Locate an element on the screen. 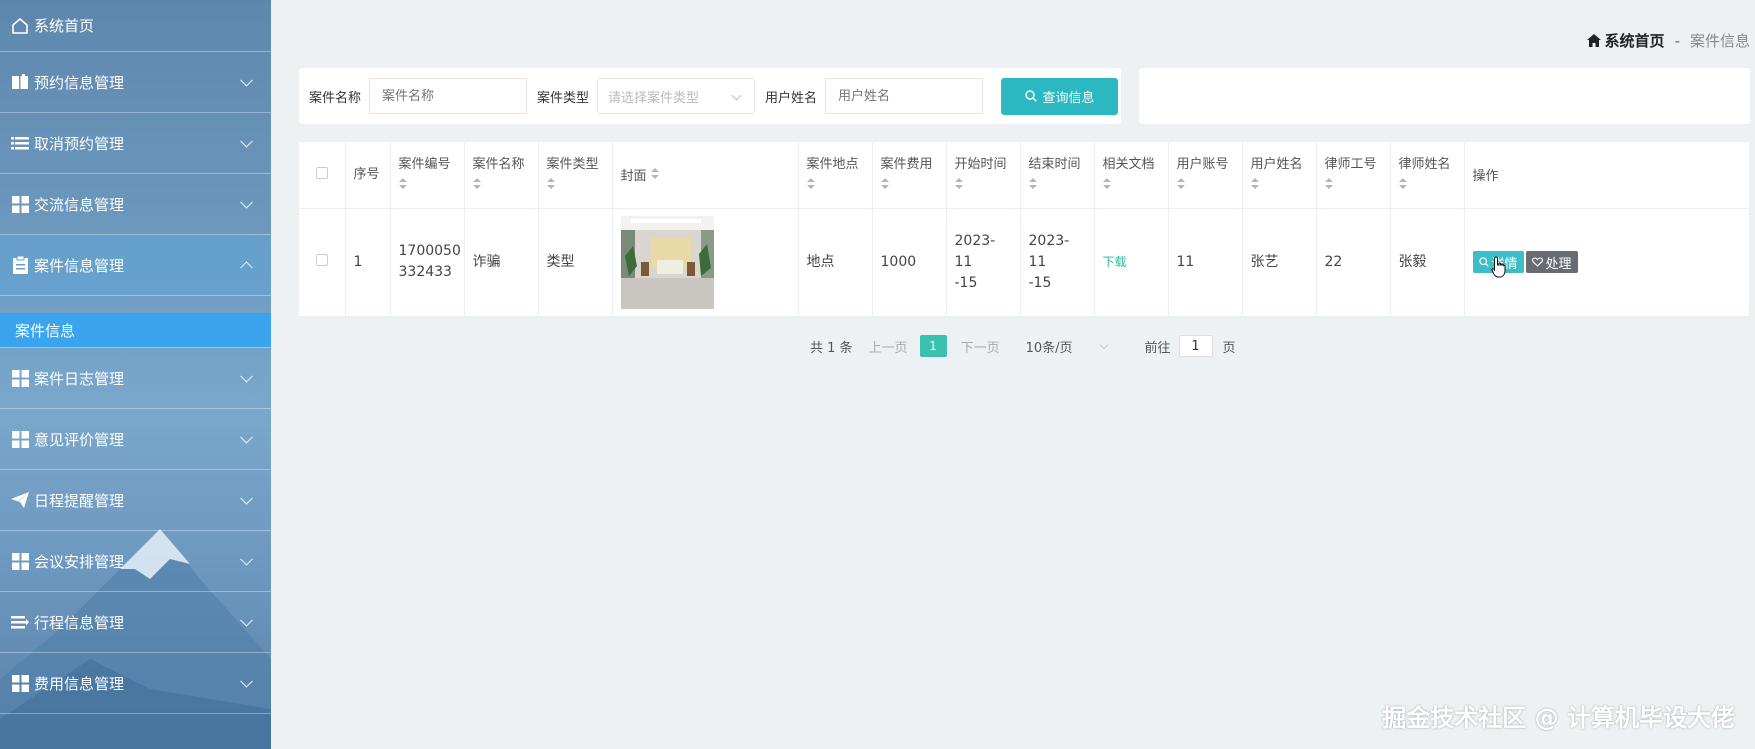  hand-cursor-icon is located at coordinates (1498, 267).